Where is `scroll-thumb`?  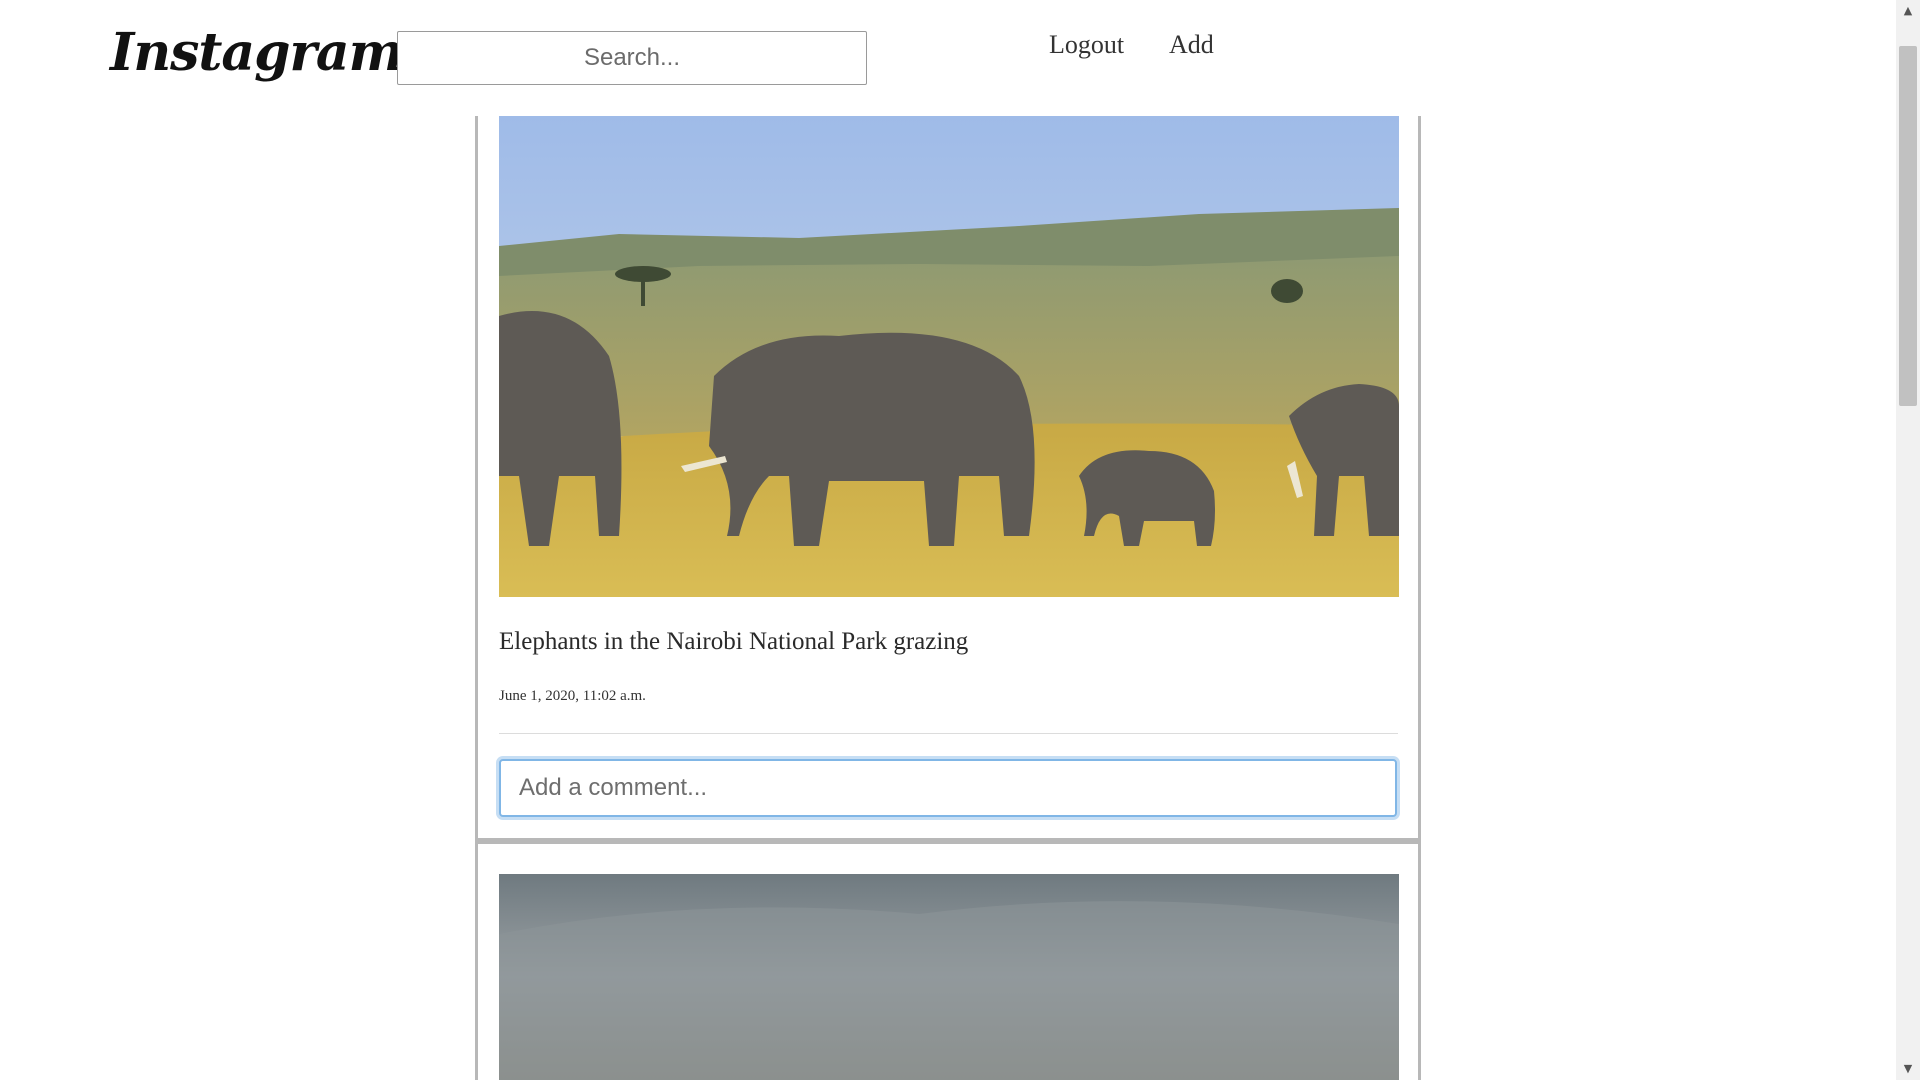
scroll-thumb is located at coordinates (1908, 226).